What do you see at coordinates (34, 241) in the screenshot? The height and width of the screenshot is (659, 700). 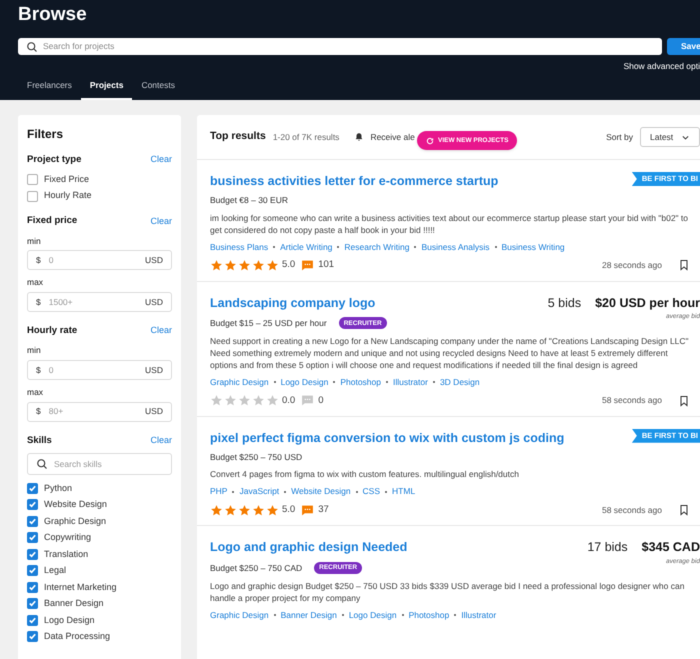 I see `field-label: min` at bounding box center [34, 241].